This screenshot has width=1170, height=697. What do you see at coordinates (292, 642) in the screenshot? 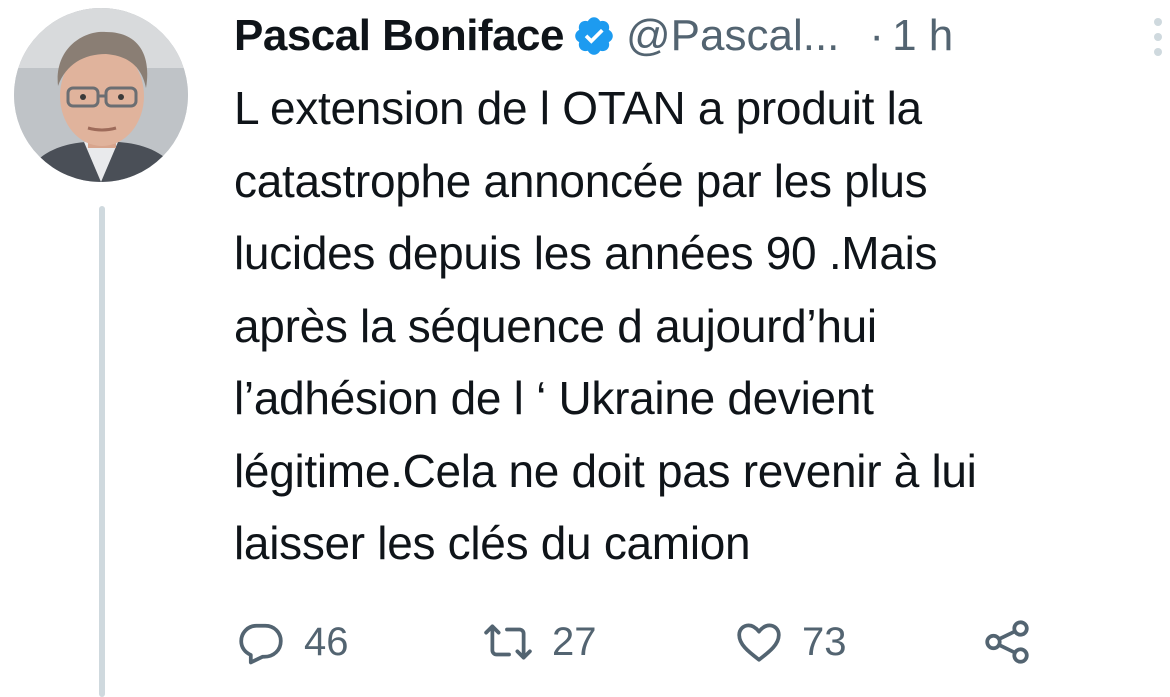
I see `reply-button: 46` at bounding box center [292, 642].